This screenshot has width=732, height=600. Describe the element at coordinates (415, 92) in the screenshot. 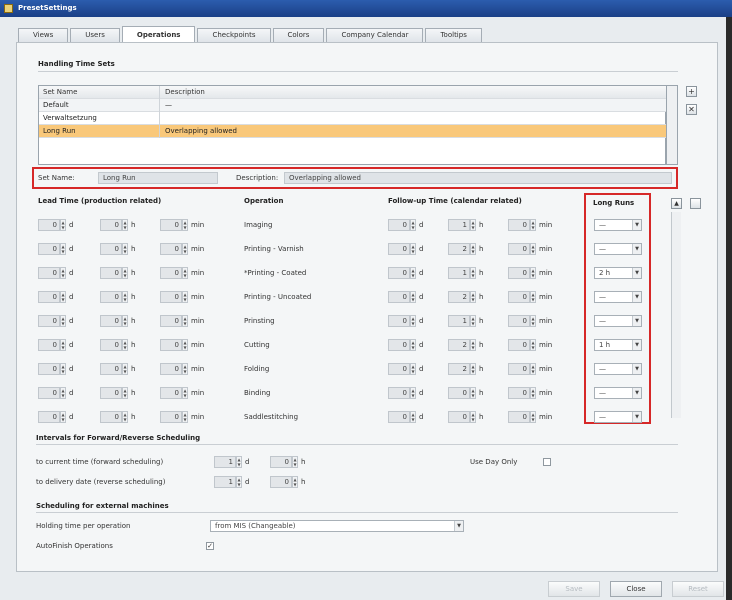

I see `col-description: Description` at that location.